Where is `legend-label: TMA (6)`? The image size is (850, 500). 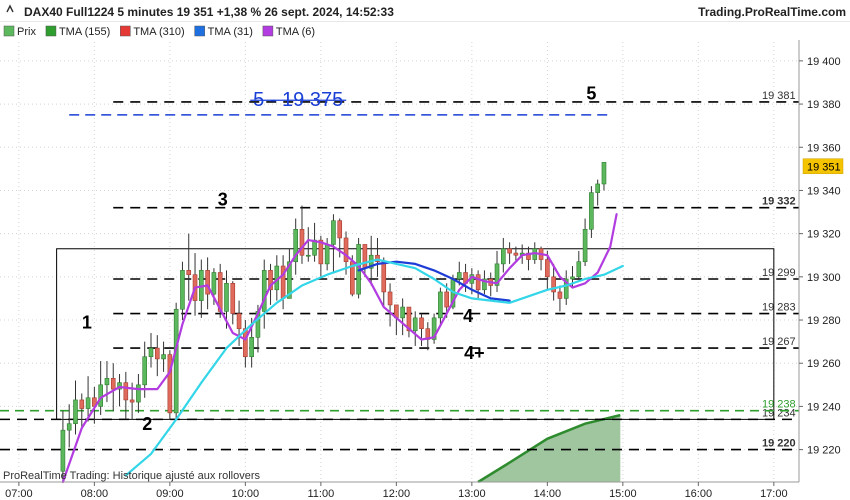 legend-label: TMA (6) is located at coordinates (295, 32).